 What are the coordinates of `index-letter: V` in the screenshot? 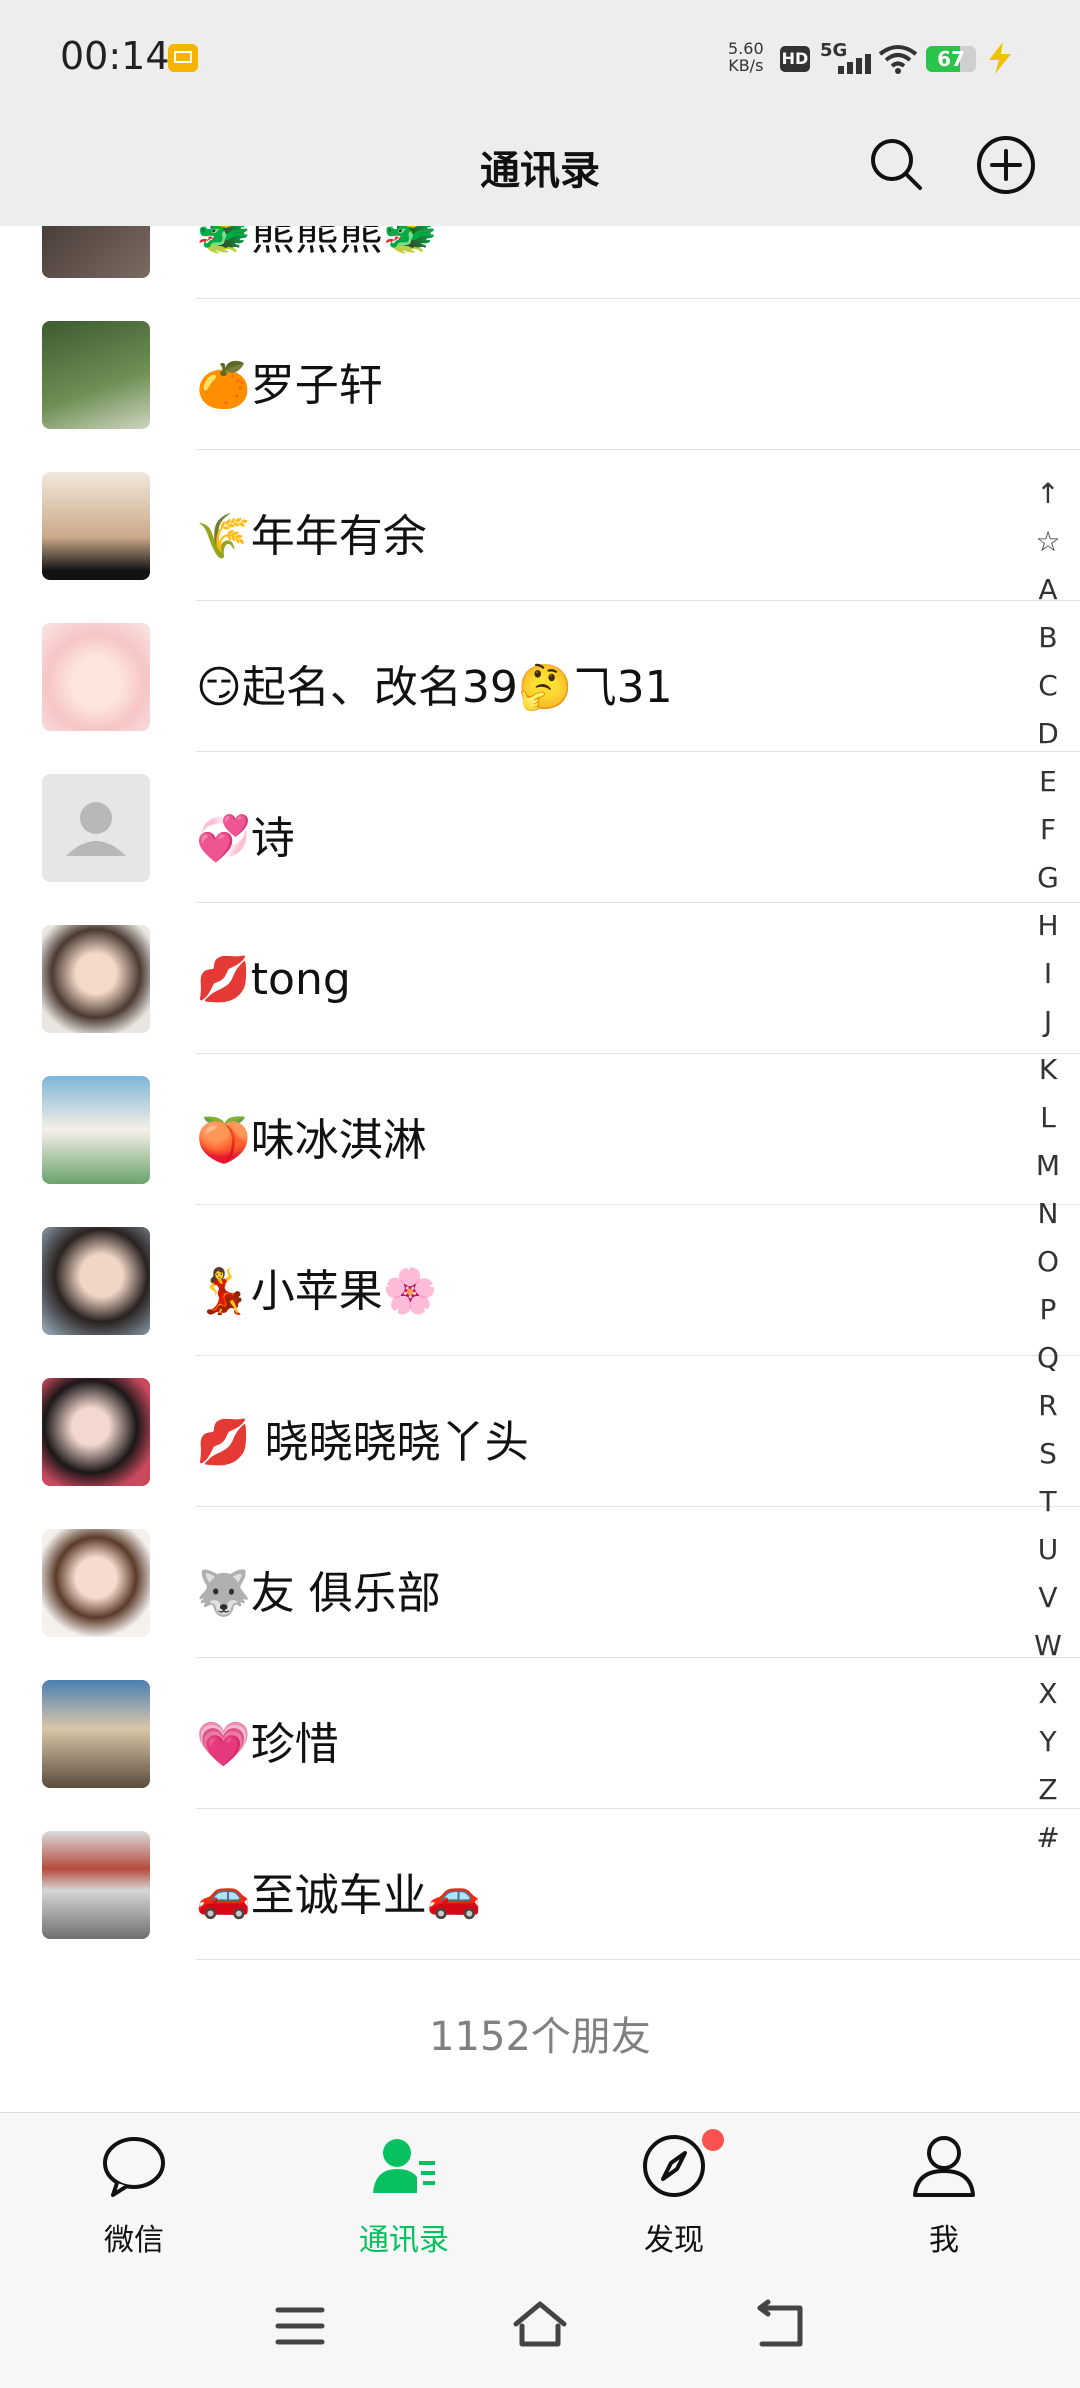 It's located at (1048, 1598).